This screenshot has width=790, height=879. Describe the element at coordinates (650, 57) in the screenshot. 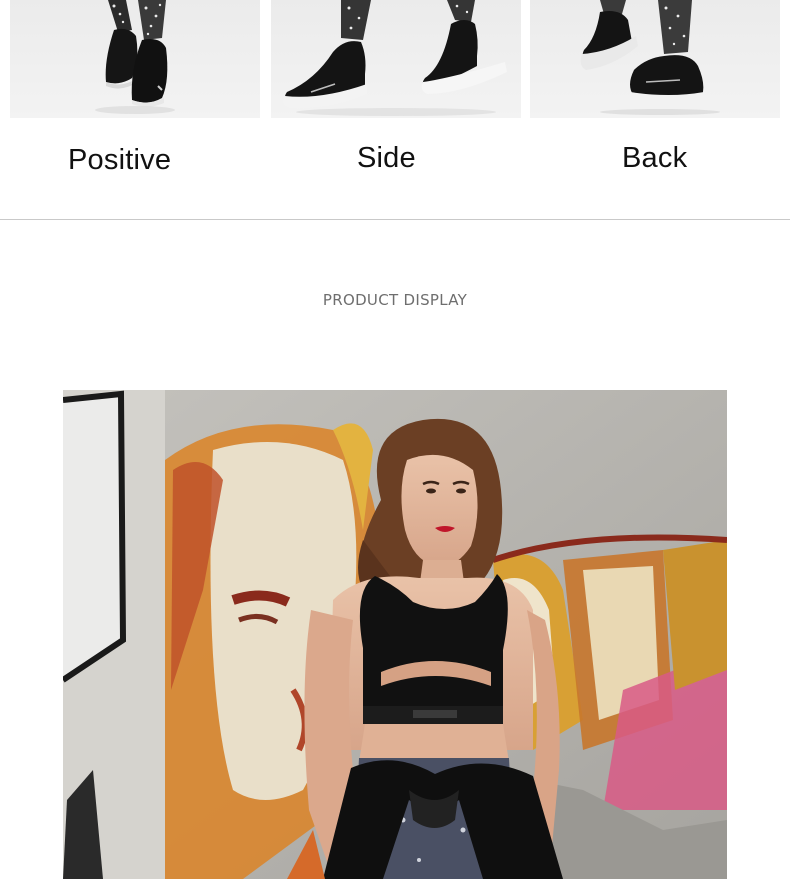

I see `shoe-back-photo` at that location.